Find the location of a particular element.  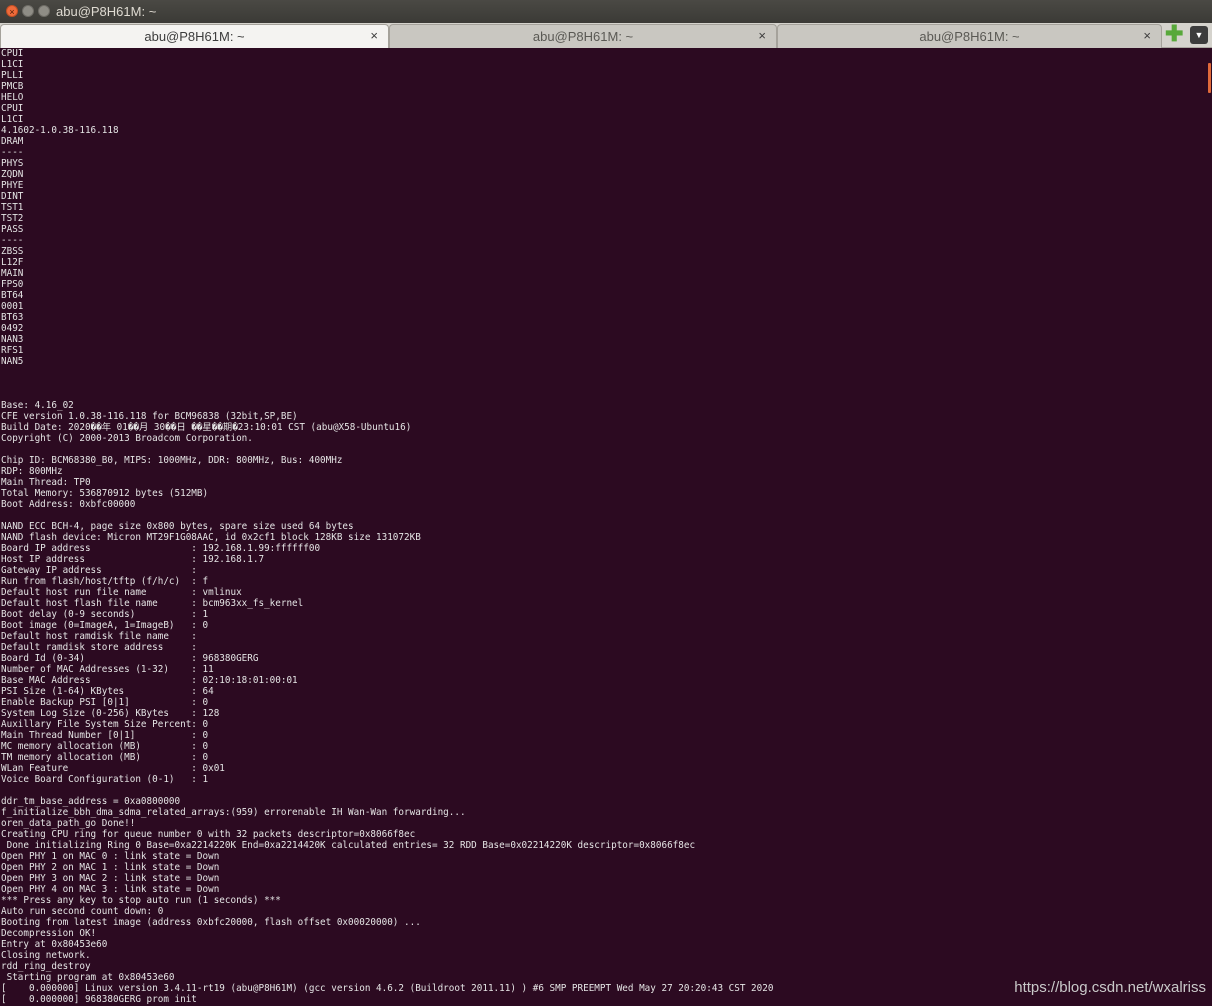

watermark: https://blog.csdn.net/wxalriss is located at coordinates (1110, 987).